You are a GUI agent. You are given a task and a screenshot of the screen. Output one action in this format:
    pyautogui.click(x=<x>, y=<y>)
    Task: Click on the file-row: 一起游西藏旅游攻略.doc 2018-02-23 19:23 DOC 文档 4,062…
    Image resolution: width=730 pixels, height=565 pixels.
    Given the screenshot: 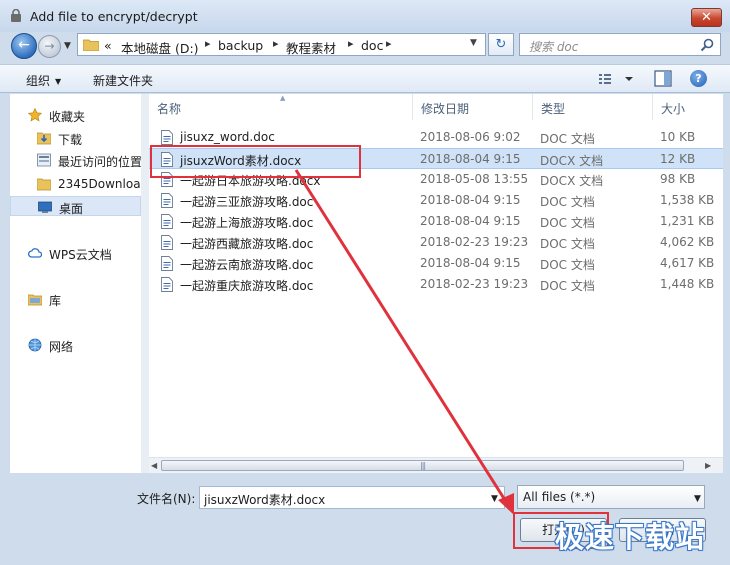 What is the action you would take?
    pyautogui.click(x=436, y=242)
    